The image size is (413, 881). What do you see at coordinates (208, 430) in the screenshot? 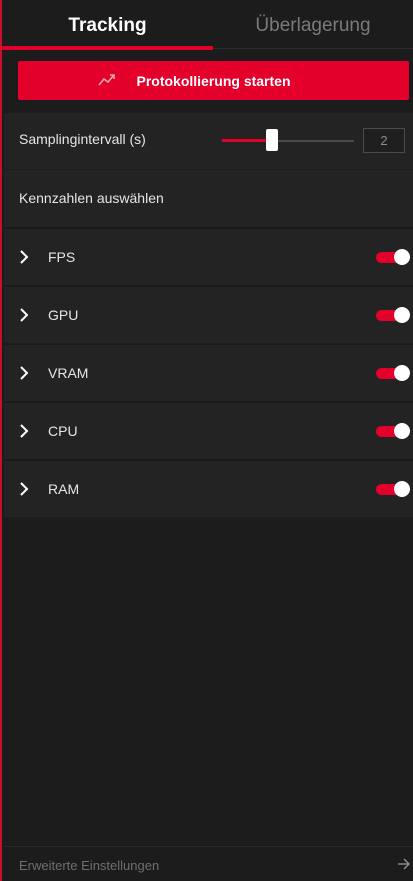
I see `metric-row-cpu: CPU` at bounding box center [208, 430].